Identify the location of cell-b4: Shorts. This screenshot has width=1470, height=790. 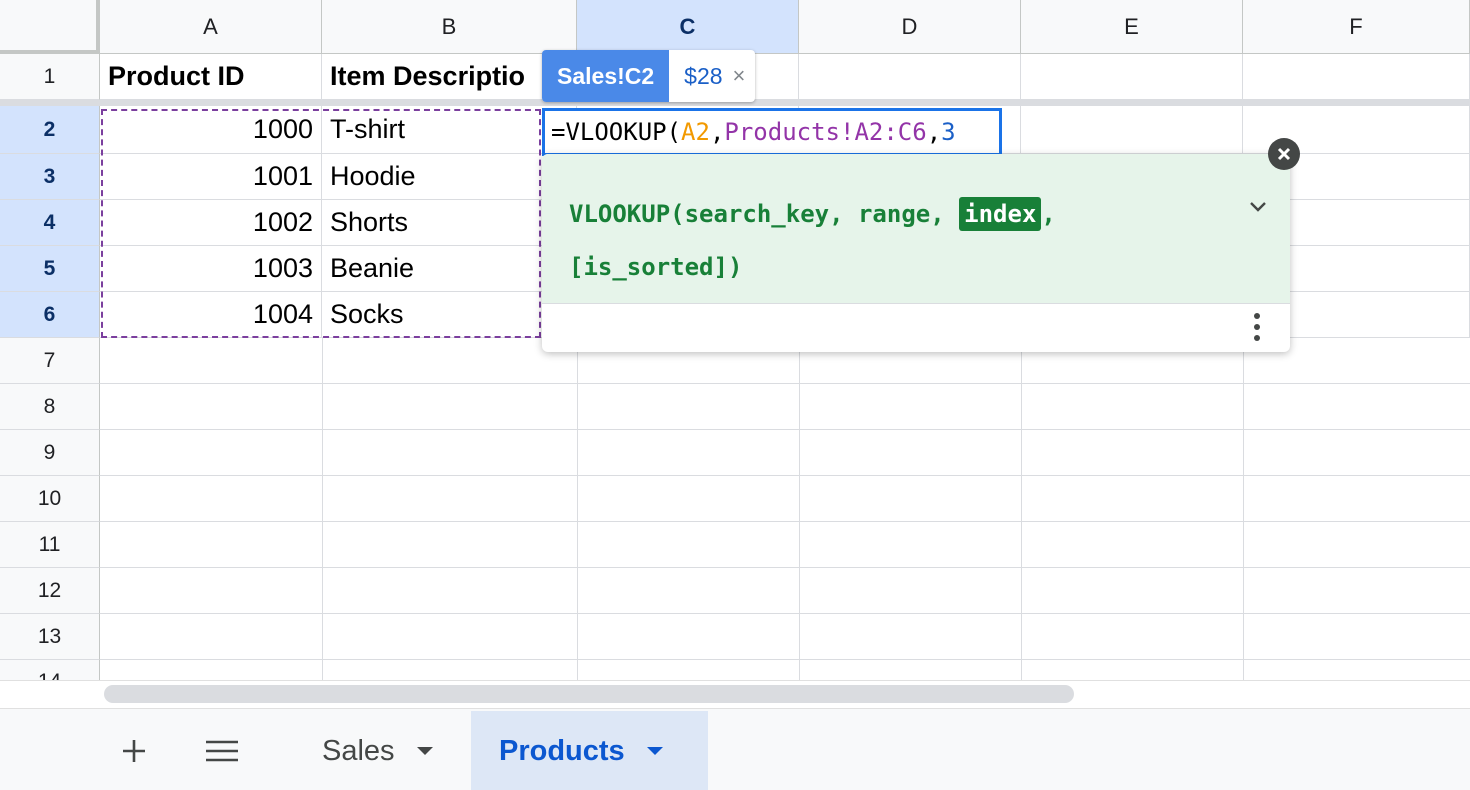
(449, 223).